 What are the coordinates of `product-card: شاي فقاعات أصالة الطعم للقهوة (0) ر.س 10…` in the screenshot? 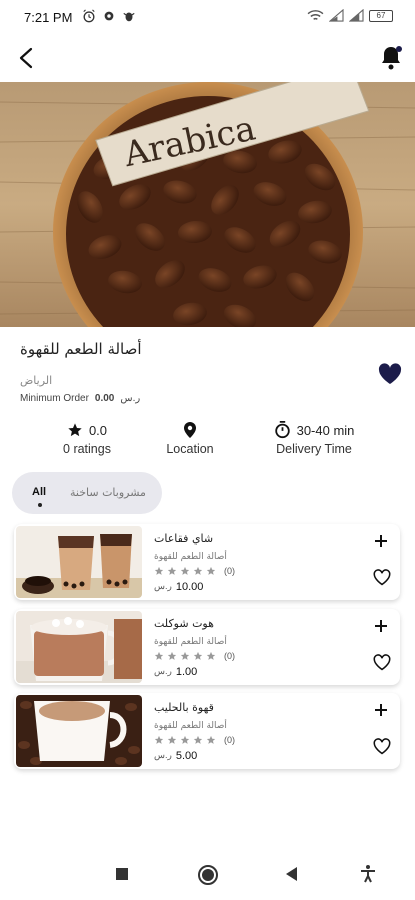 It's located at (207, 562).